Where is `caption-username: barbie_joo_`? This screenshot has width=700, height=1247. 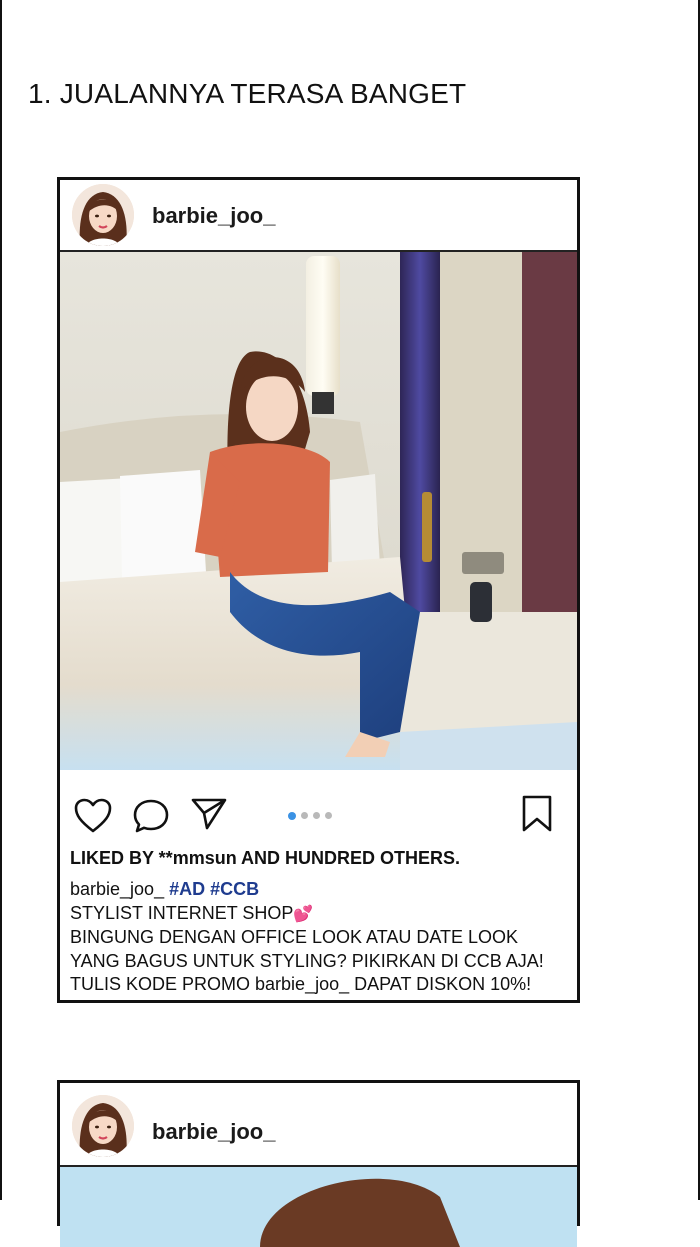 caption-username: barbie_joo_ is located at coordinates (117, 889).